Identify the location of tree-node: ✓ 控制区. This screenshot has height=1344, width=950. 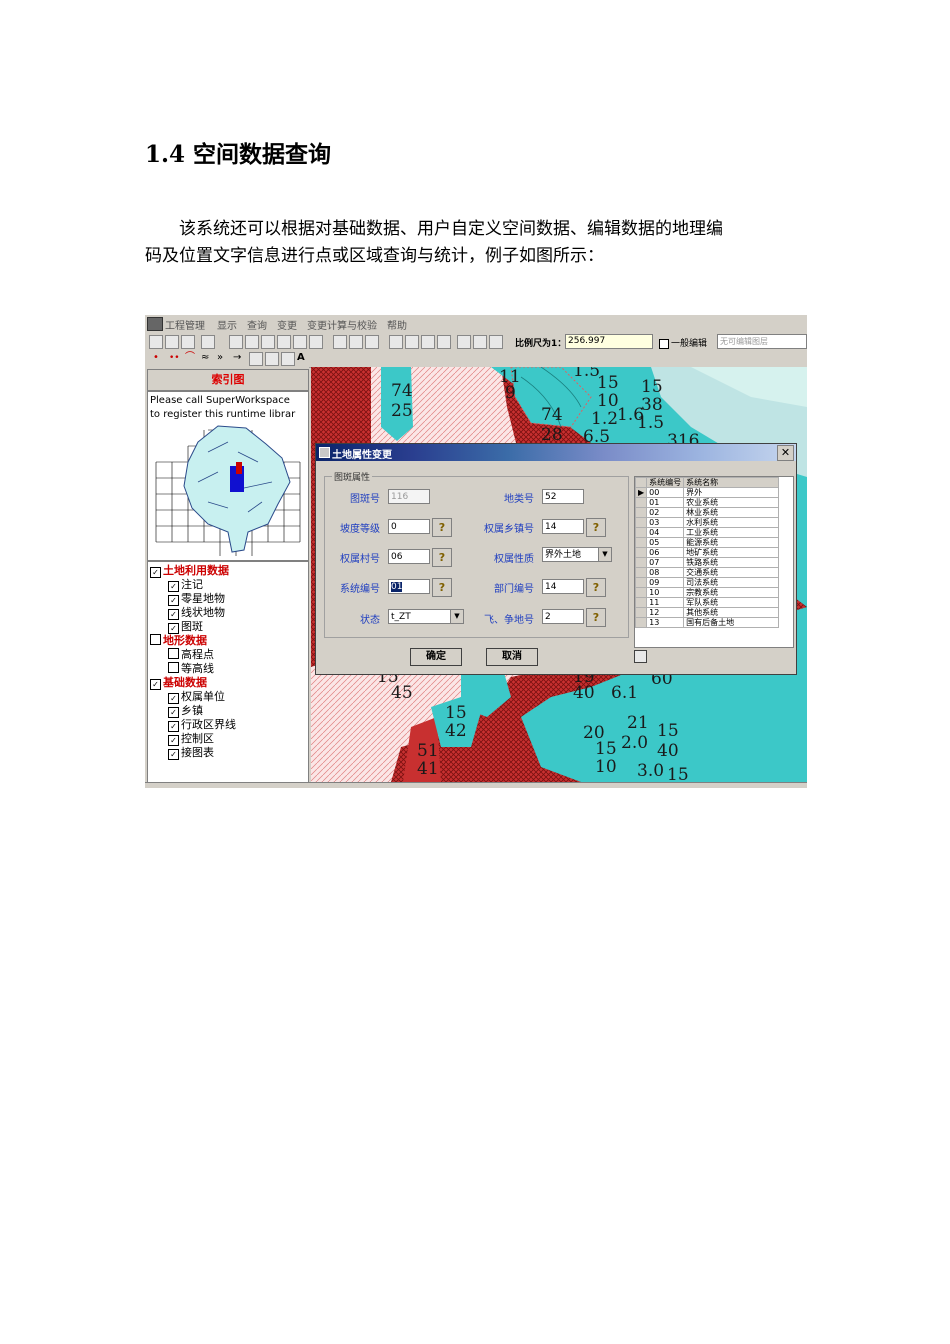
(191, 739).